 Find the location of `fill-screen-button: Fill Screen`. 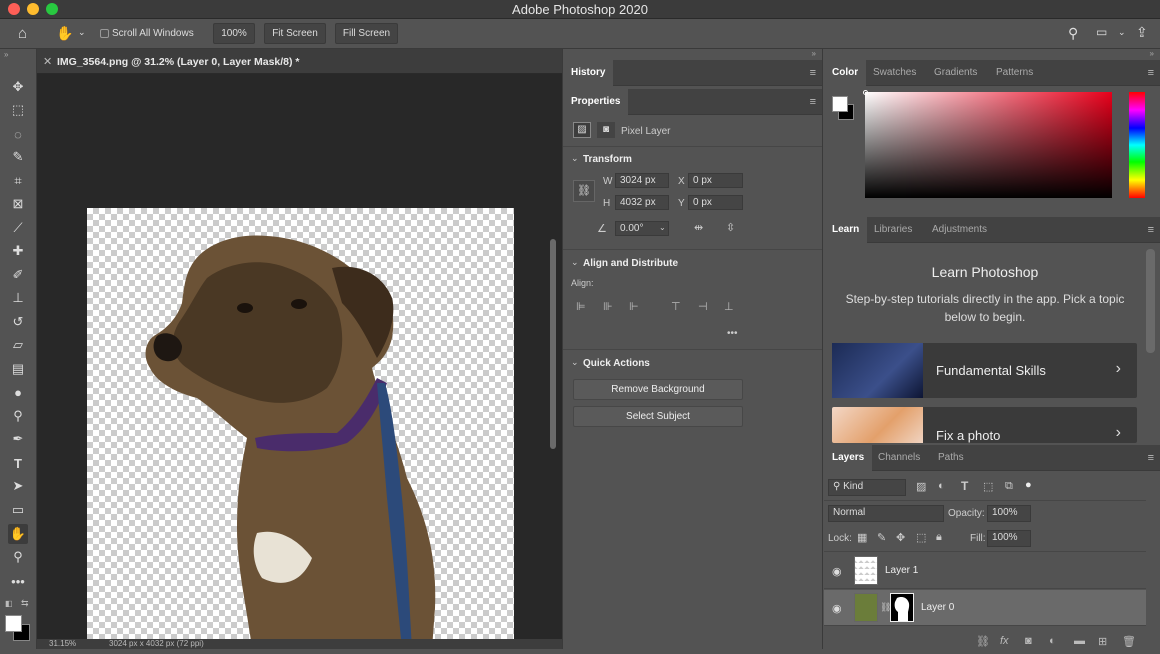

fill-screen-button: Fill Screen is located at coordinates (366, 33).